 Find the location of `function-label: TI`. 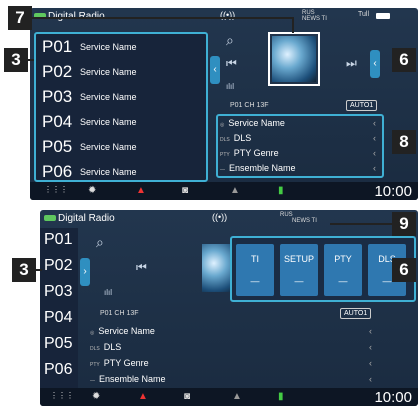

function-label: TI is located at coordinates (255, 259).